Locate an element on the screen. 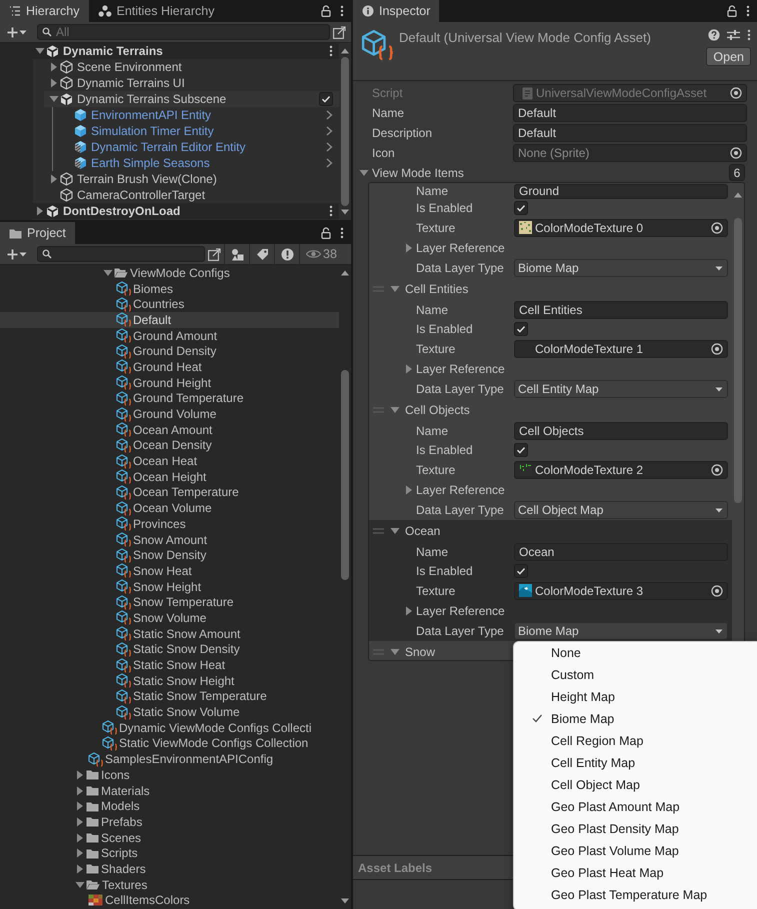 This screenshot has width=757, height=909. scroll-up-button is located at coordinates (738, 195).